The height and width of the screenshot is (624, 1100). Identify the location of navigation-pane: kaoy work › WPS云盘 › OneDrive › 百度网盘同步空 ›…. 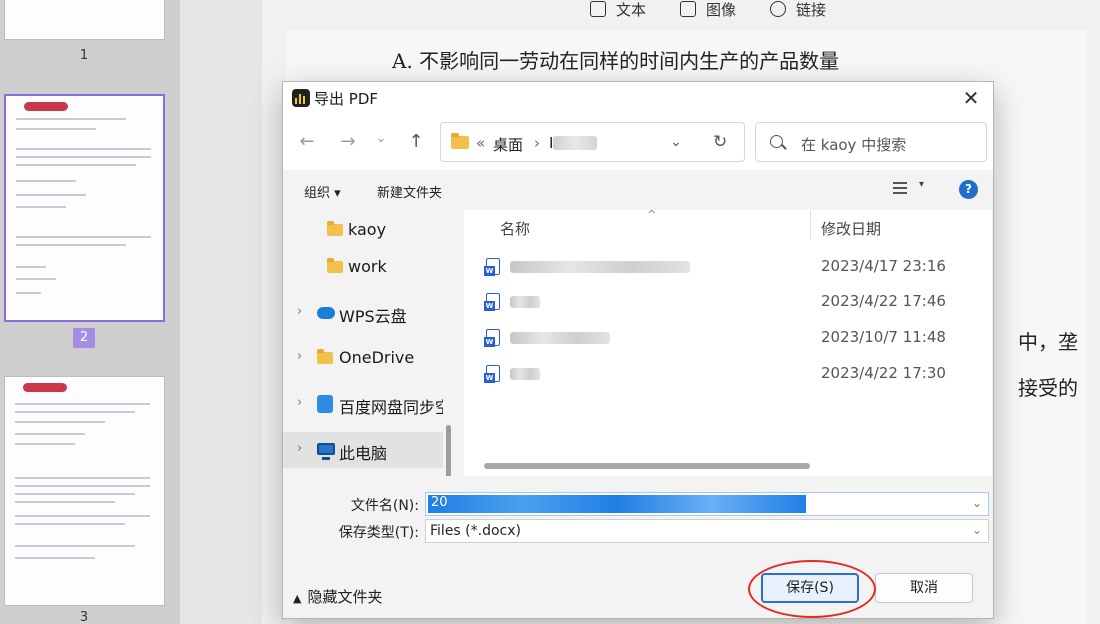
(369, 366).